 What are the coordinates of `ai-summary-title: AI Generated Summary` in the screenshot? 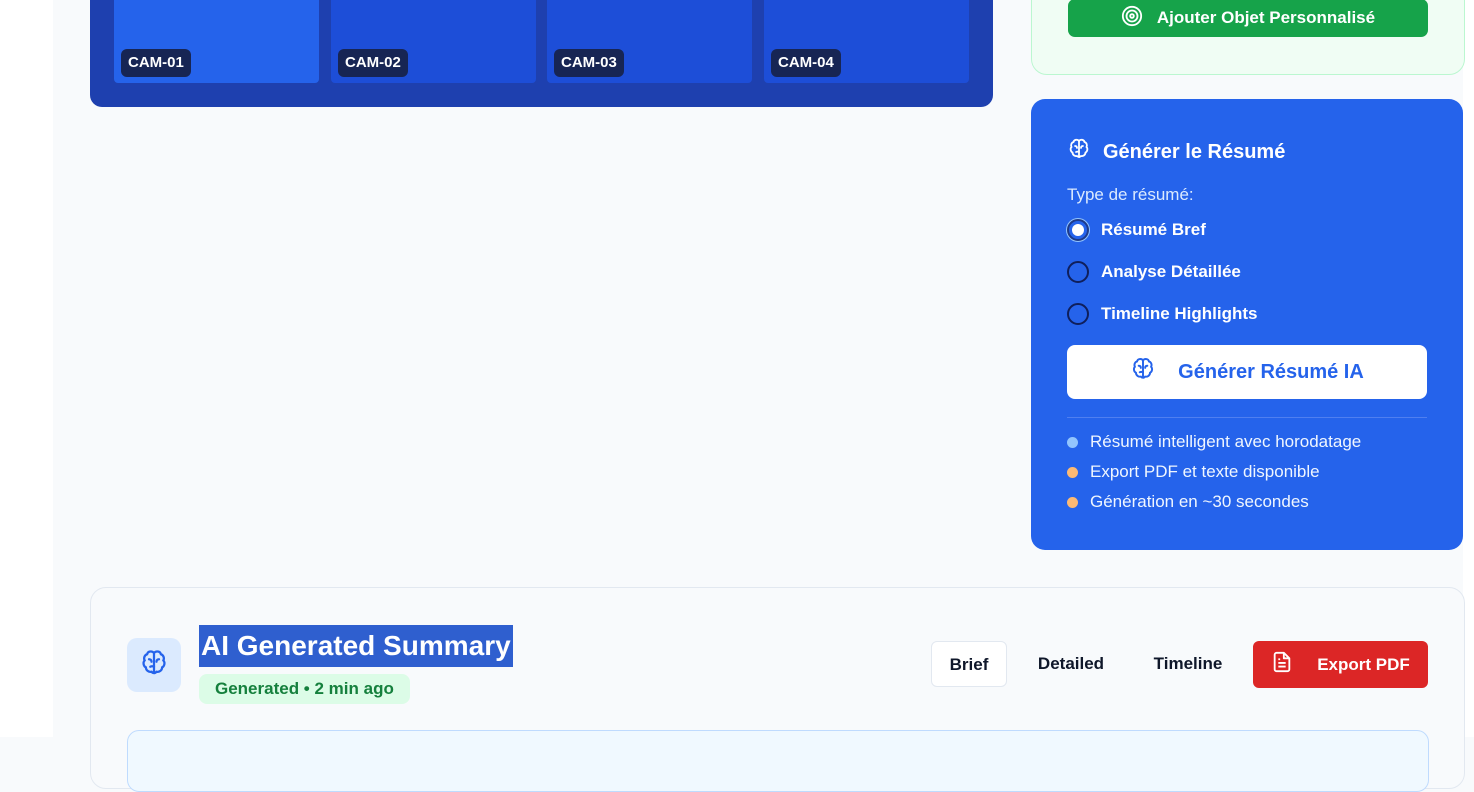 It's located at (356, 646).